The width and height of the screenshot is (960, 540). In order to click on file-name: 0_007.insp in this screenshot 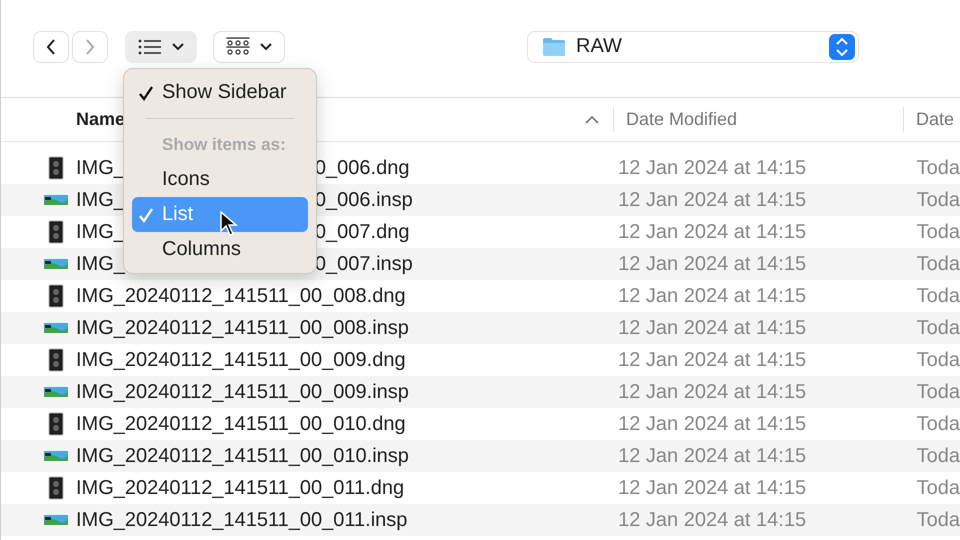, I will do `click(363, 264)`.